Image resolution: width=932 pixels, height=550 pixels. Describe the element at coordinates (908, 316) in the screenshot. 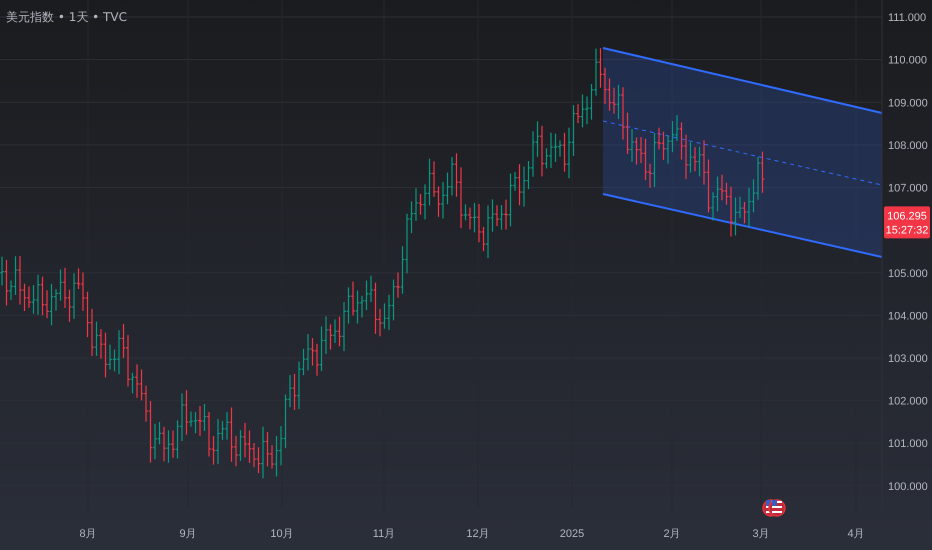

I see `price-tick-label: 104.000` at that location.